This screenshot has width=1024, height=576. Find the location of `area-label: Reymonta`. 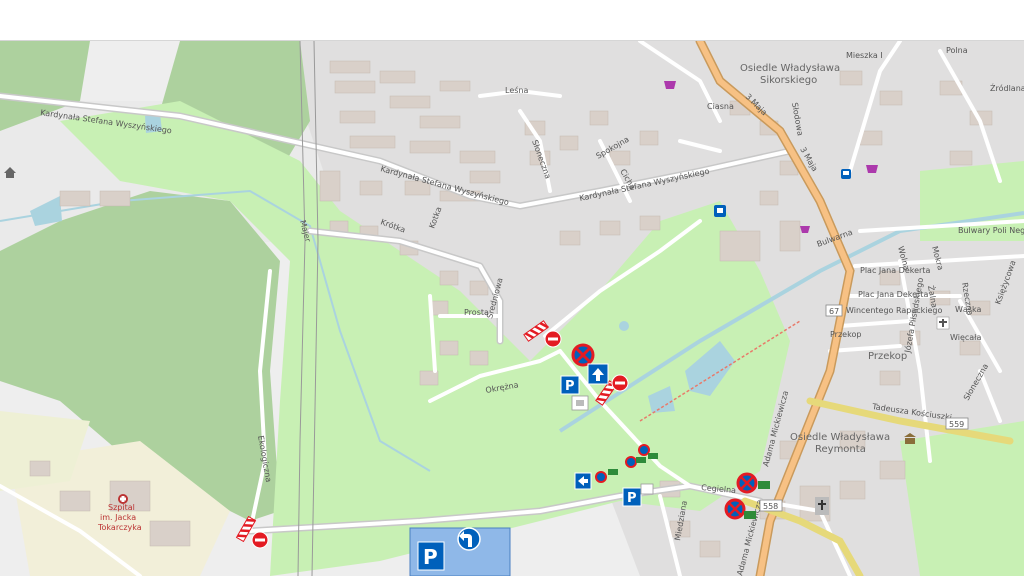

area-label: Reymonta is located at coordinates (840, 449).